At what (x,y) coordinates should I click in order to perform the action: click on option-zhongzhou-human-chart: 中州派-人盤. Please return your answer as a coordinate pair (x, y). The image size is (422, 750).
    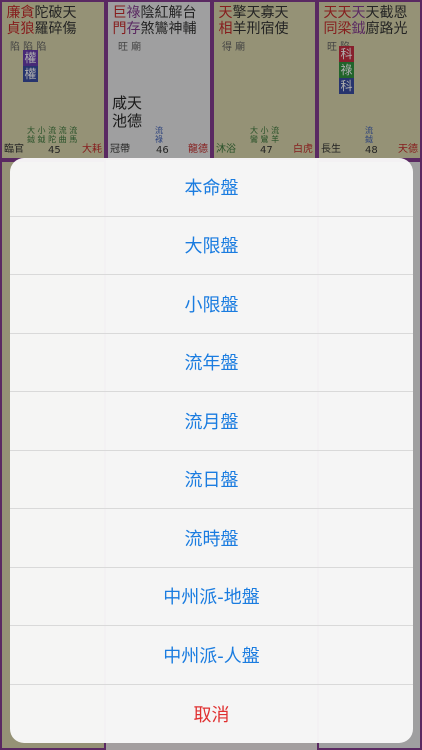
    Looking at the image, I should click on (211, 655).